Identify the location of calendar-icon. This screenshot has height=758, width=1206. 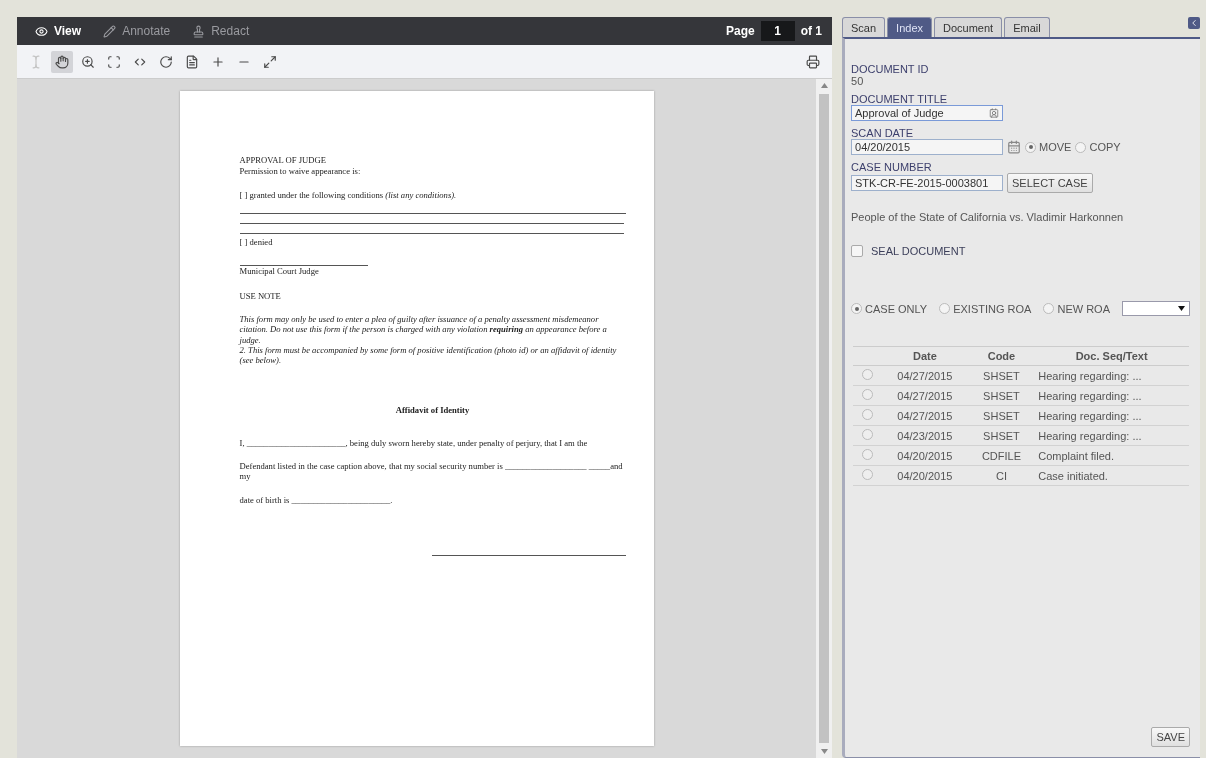
(1014, 147).